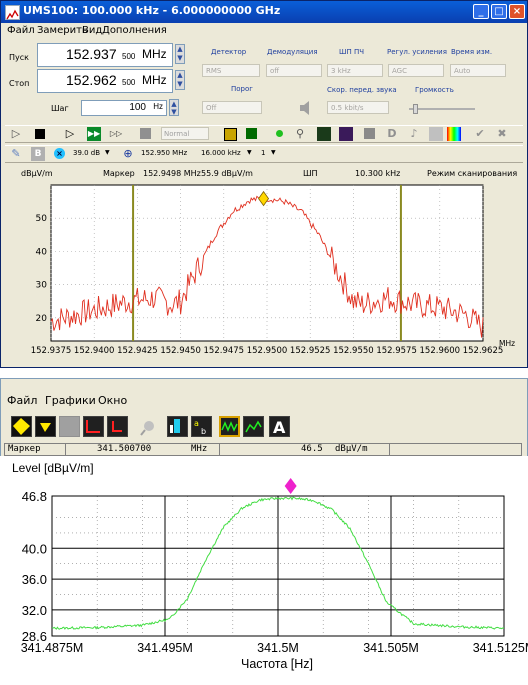 The image size is (528, 685). I want to click on menu2-file: Файл, so click(22, 400).